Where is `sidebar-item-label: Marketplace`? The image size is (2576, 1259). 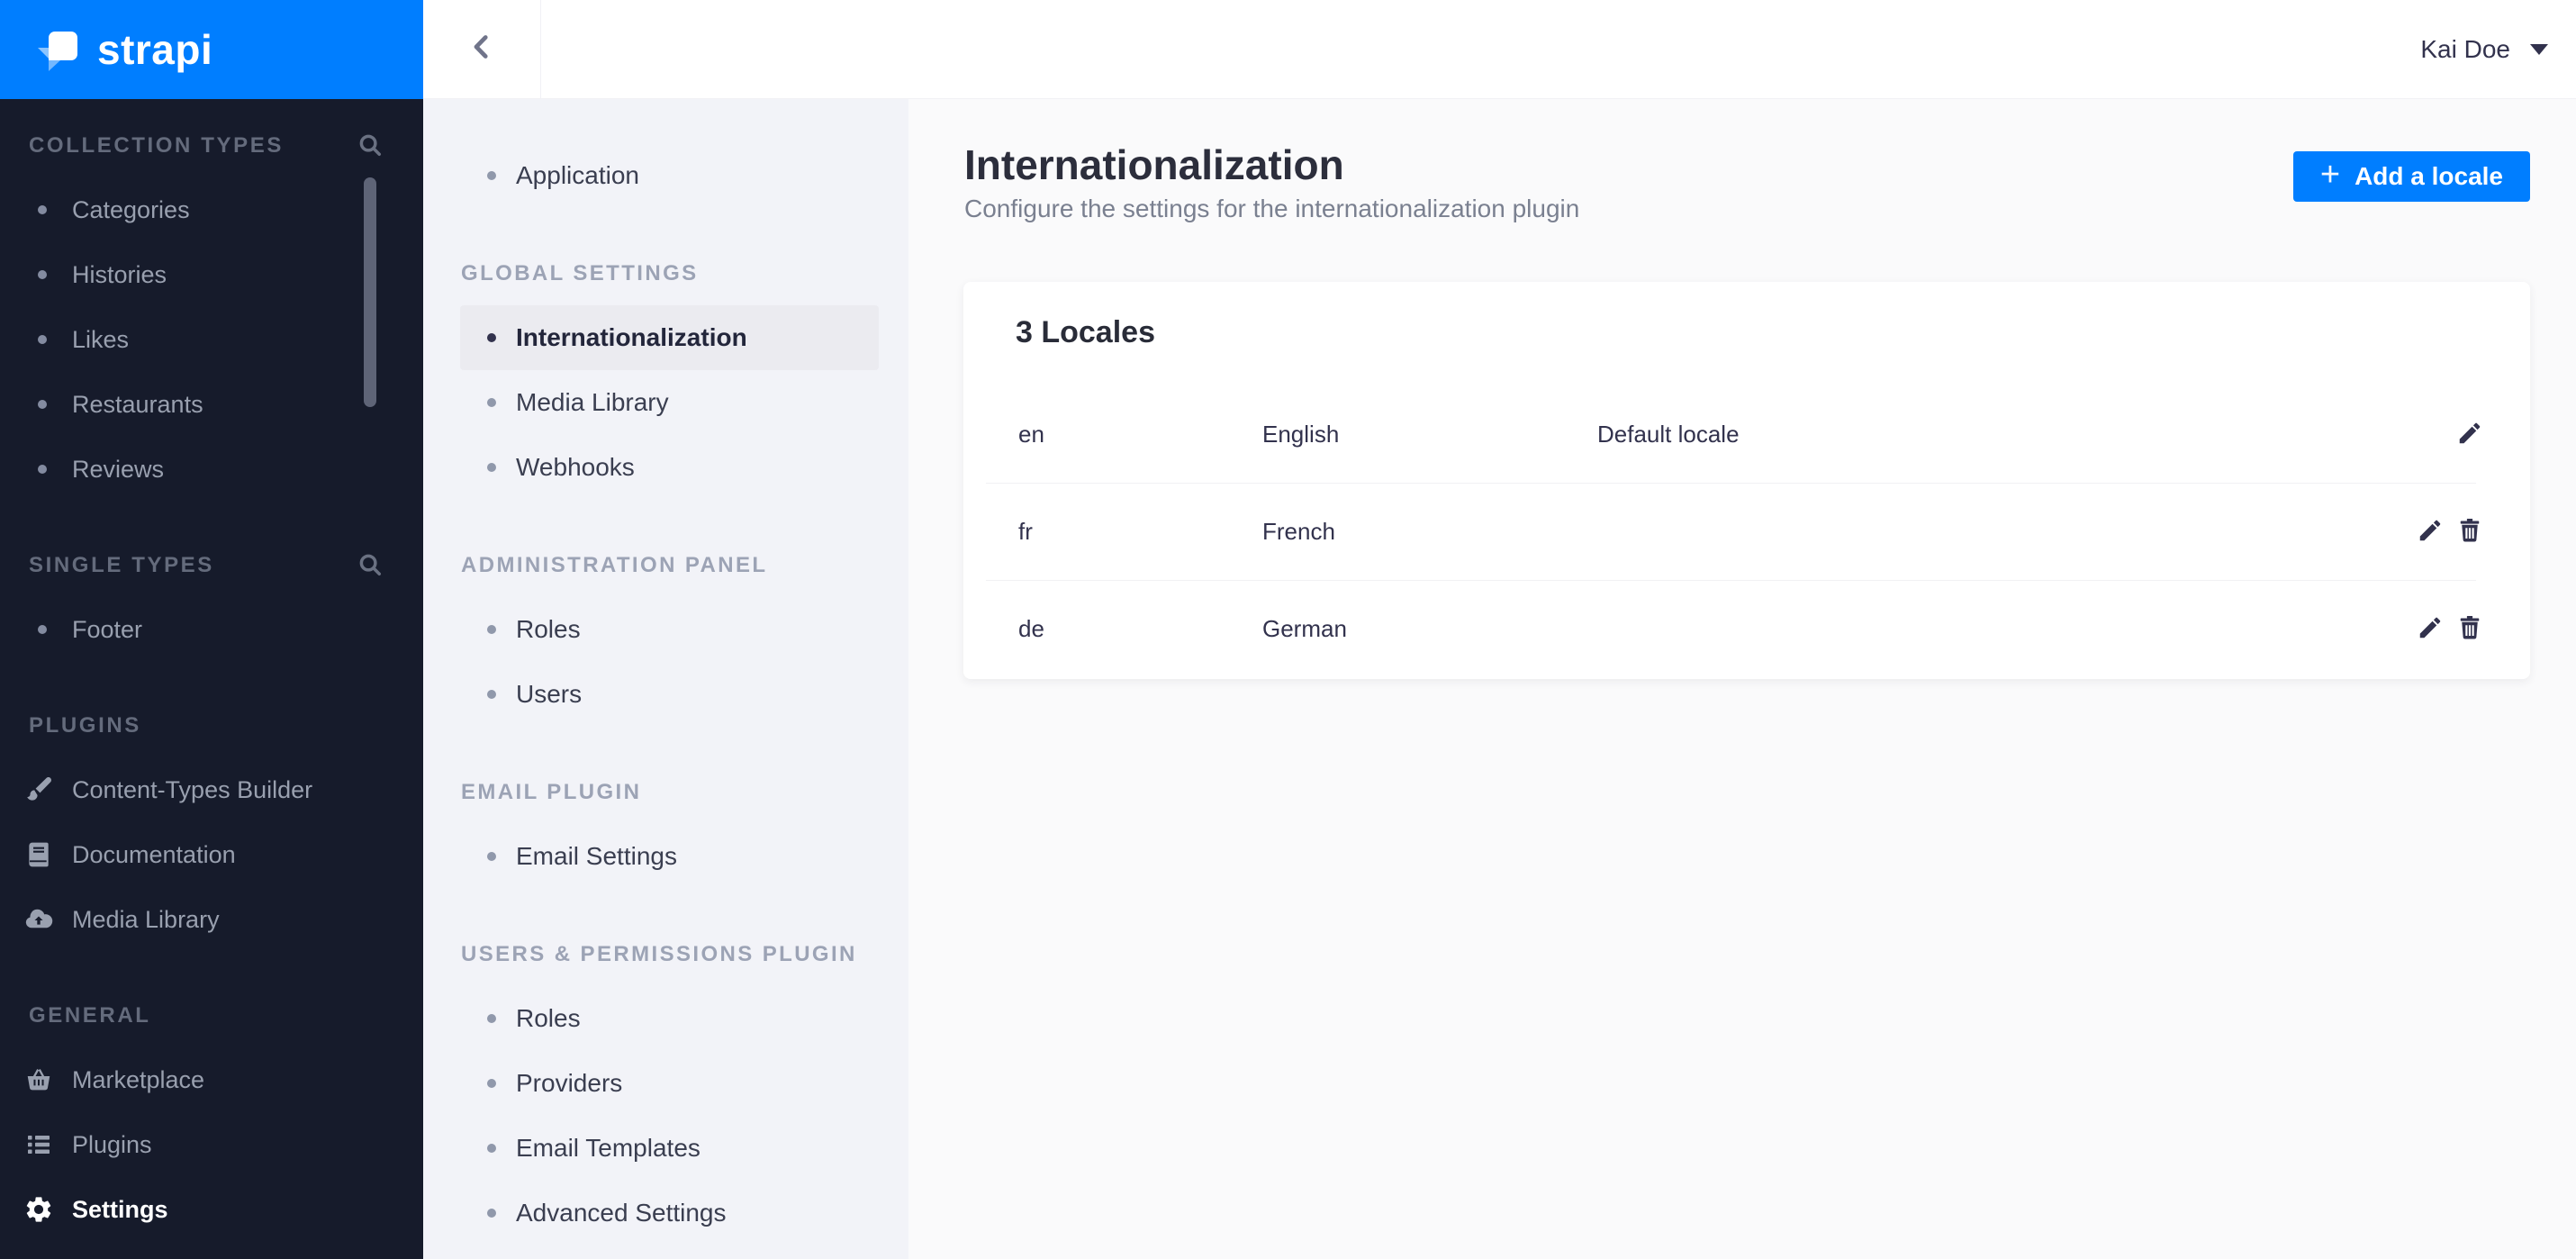
sidebar-item-label: Marketplace is located at coordinates (138, 1079).